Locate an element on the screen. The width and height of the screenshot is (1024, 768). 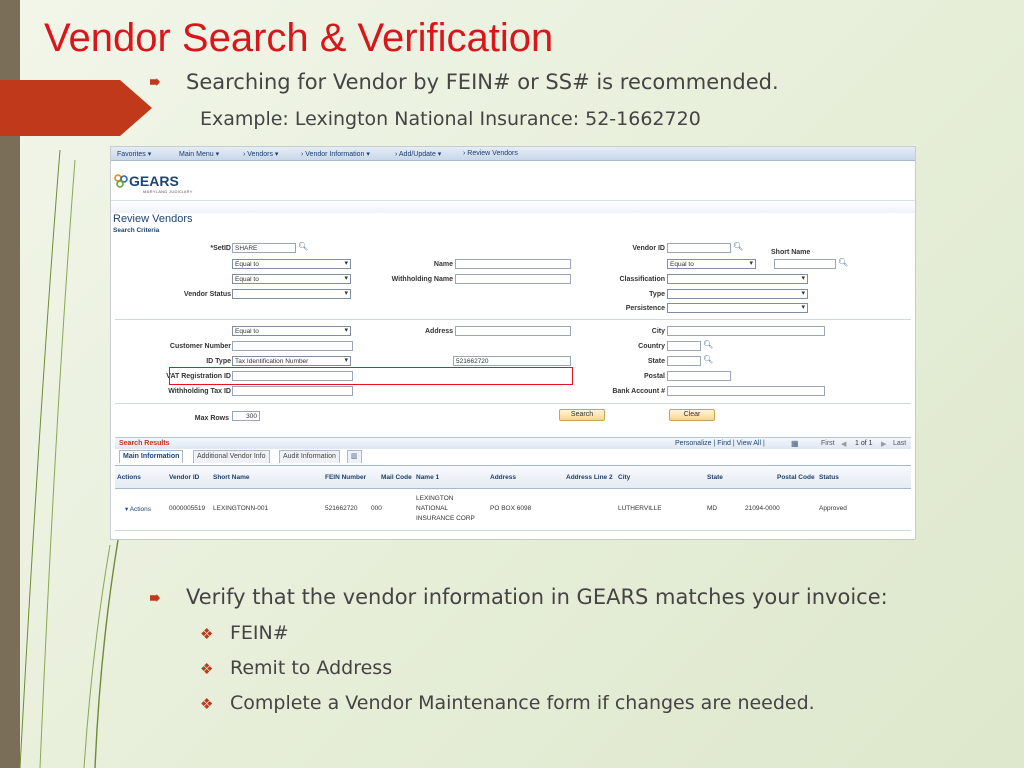
sub-item-fein: FEIN# is located at coordinates (259, 633).